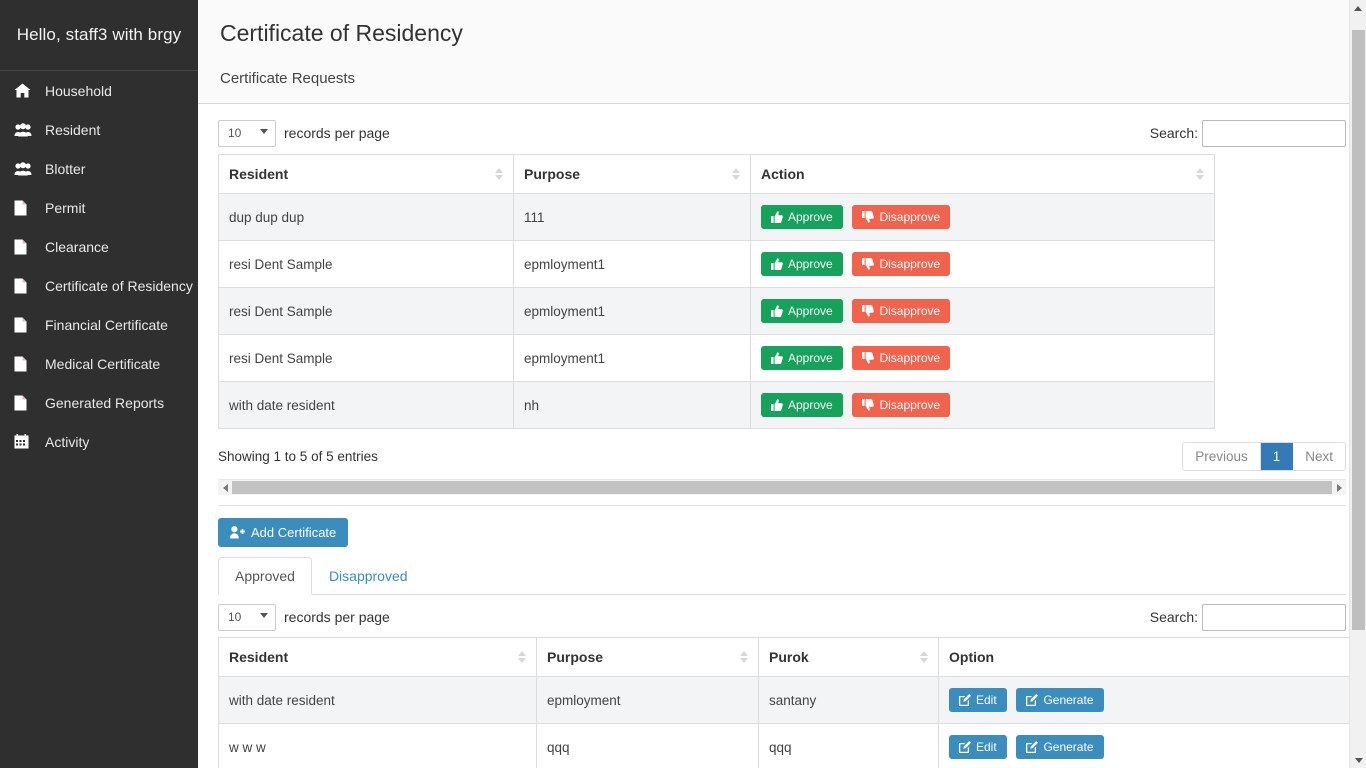 Image resolution: width=1366 pixels, height=768 pixels. I want to click on sidebar-item-medical-certificate: Medical Certificate, so click(99, 363).